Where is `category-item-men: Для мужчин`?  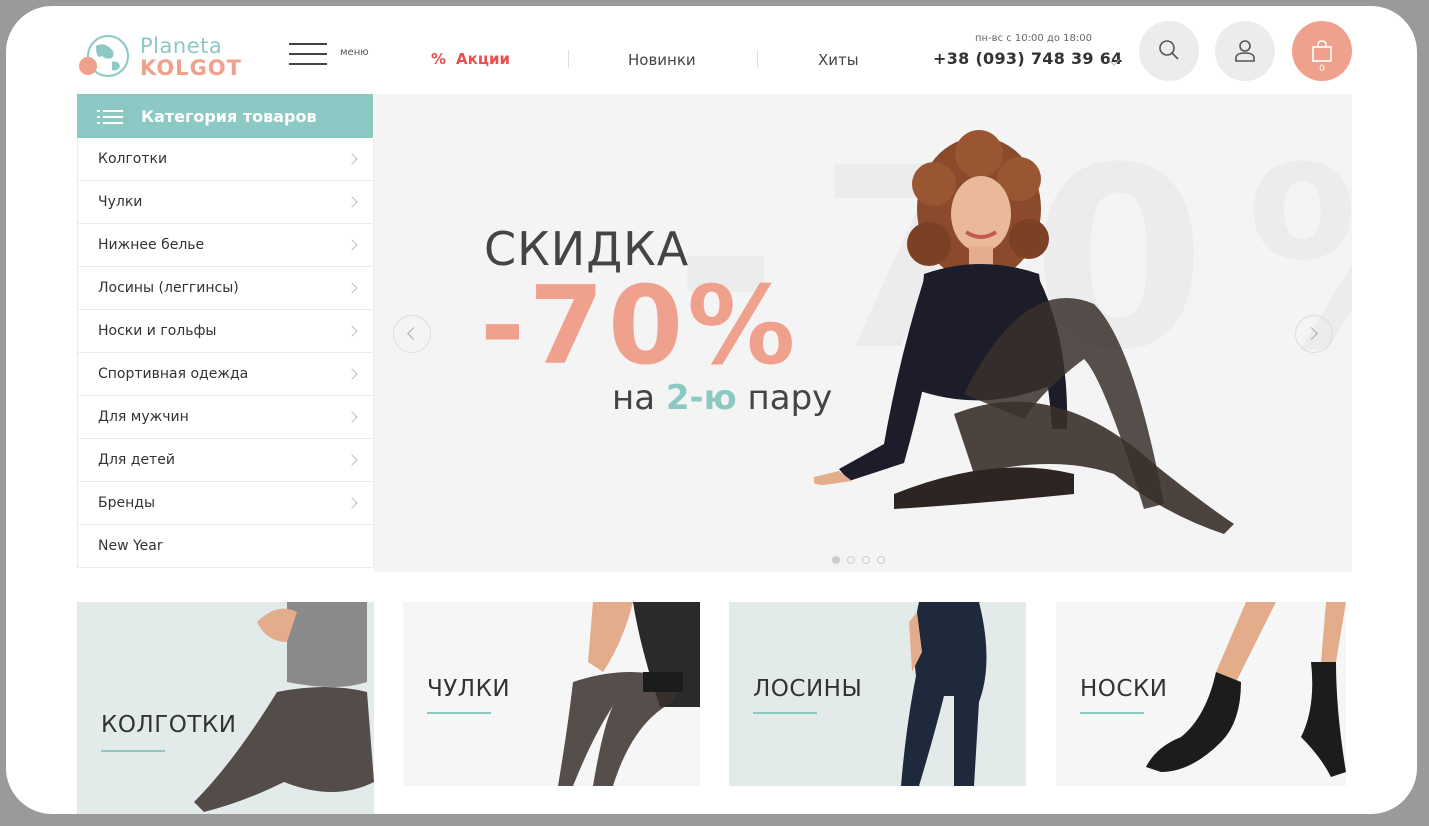 category-item-men: Для мужчин is located at coordinates (225, 417).